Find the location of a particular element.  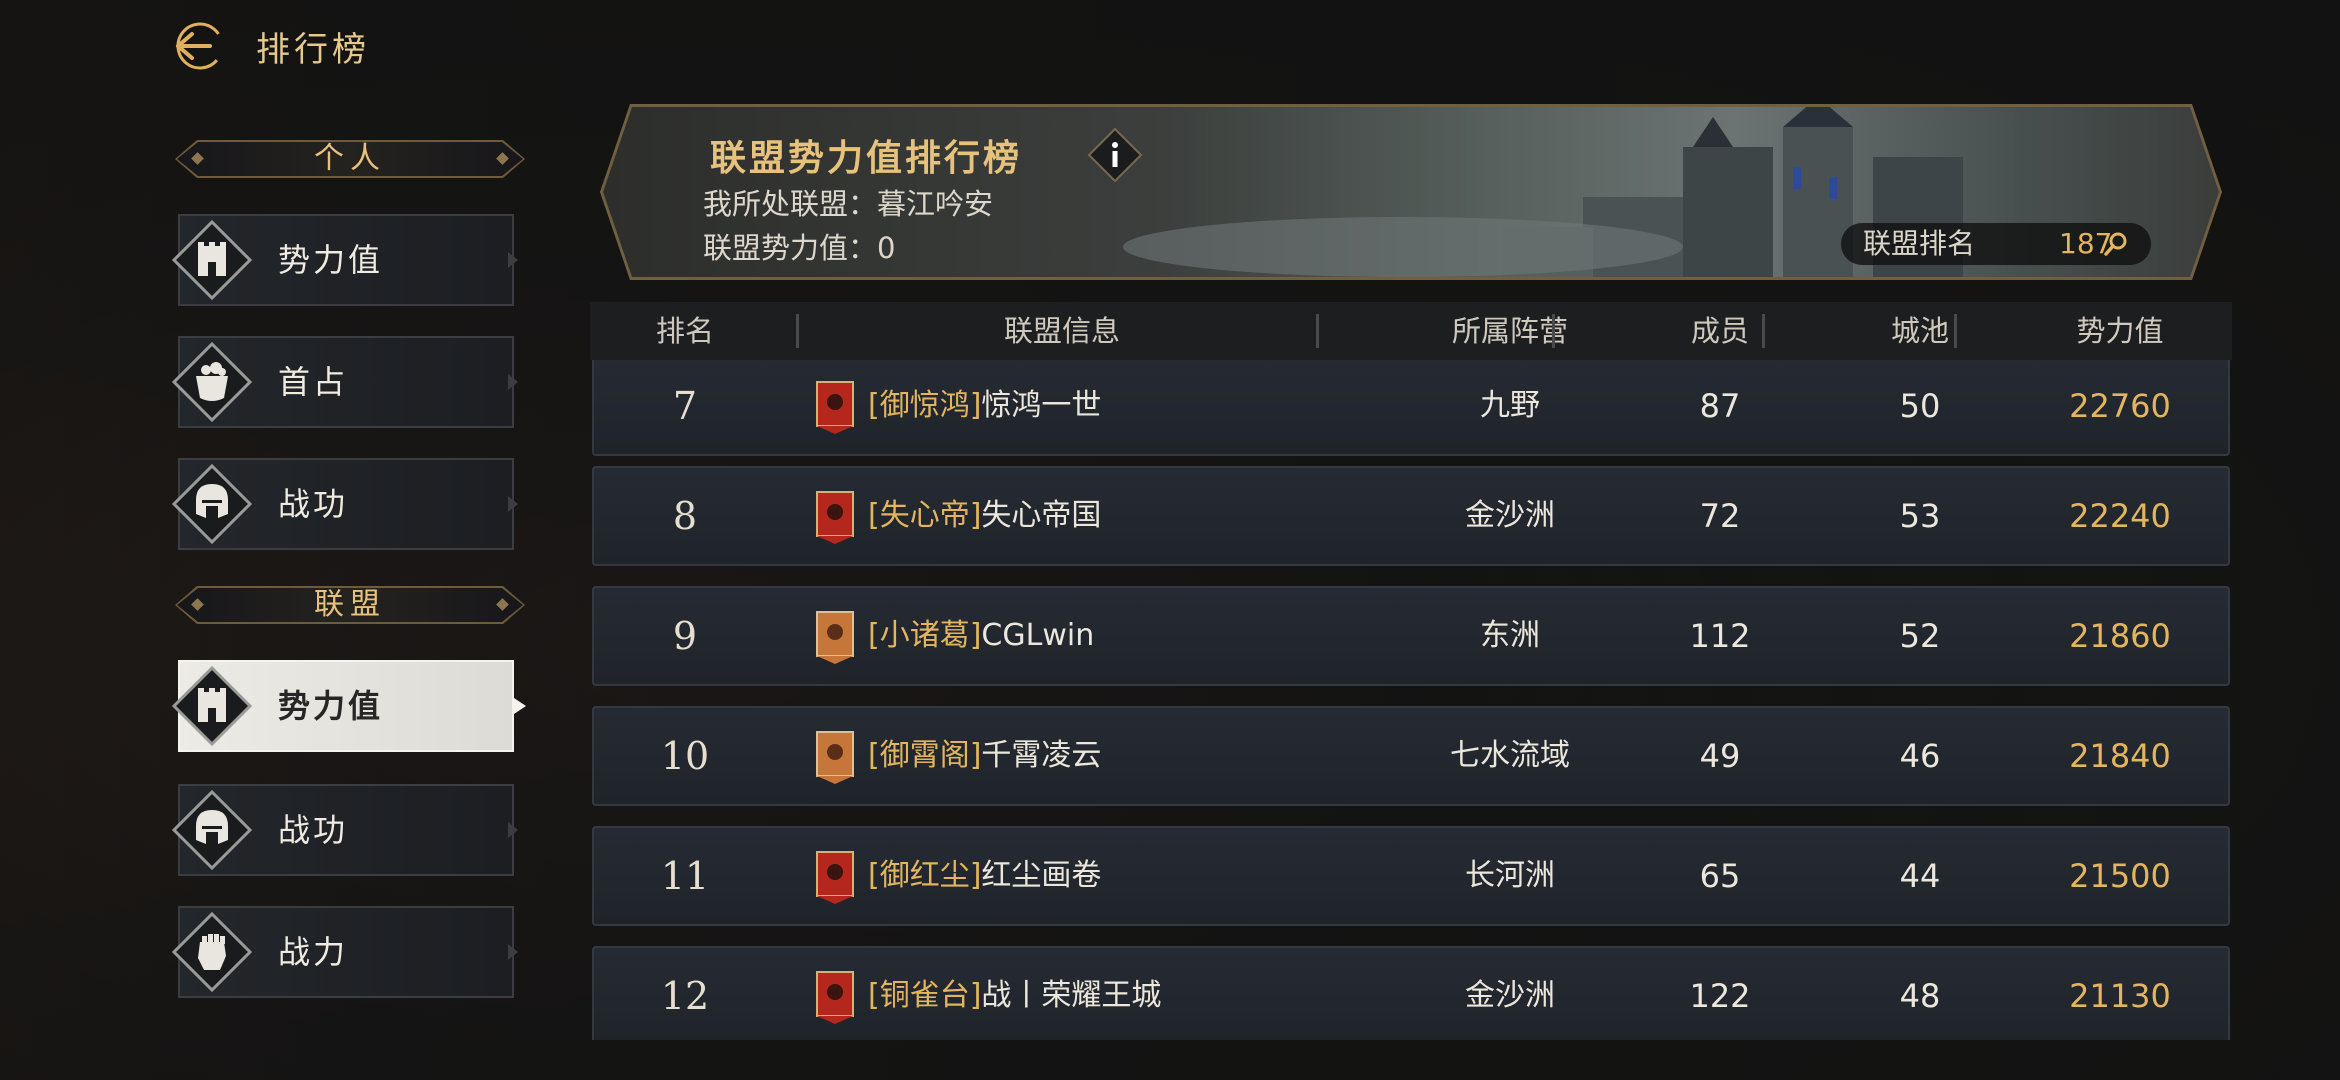

back-arrow-icon is located at coordinates (200, 46).